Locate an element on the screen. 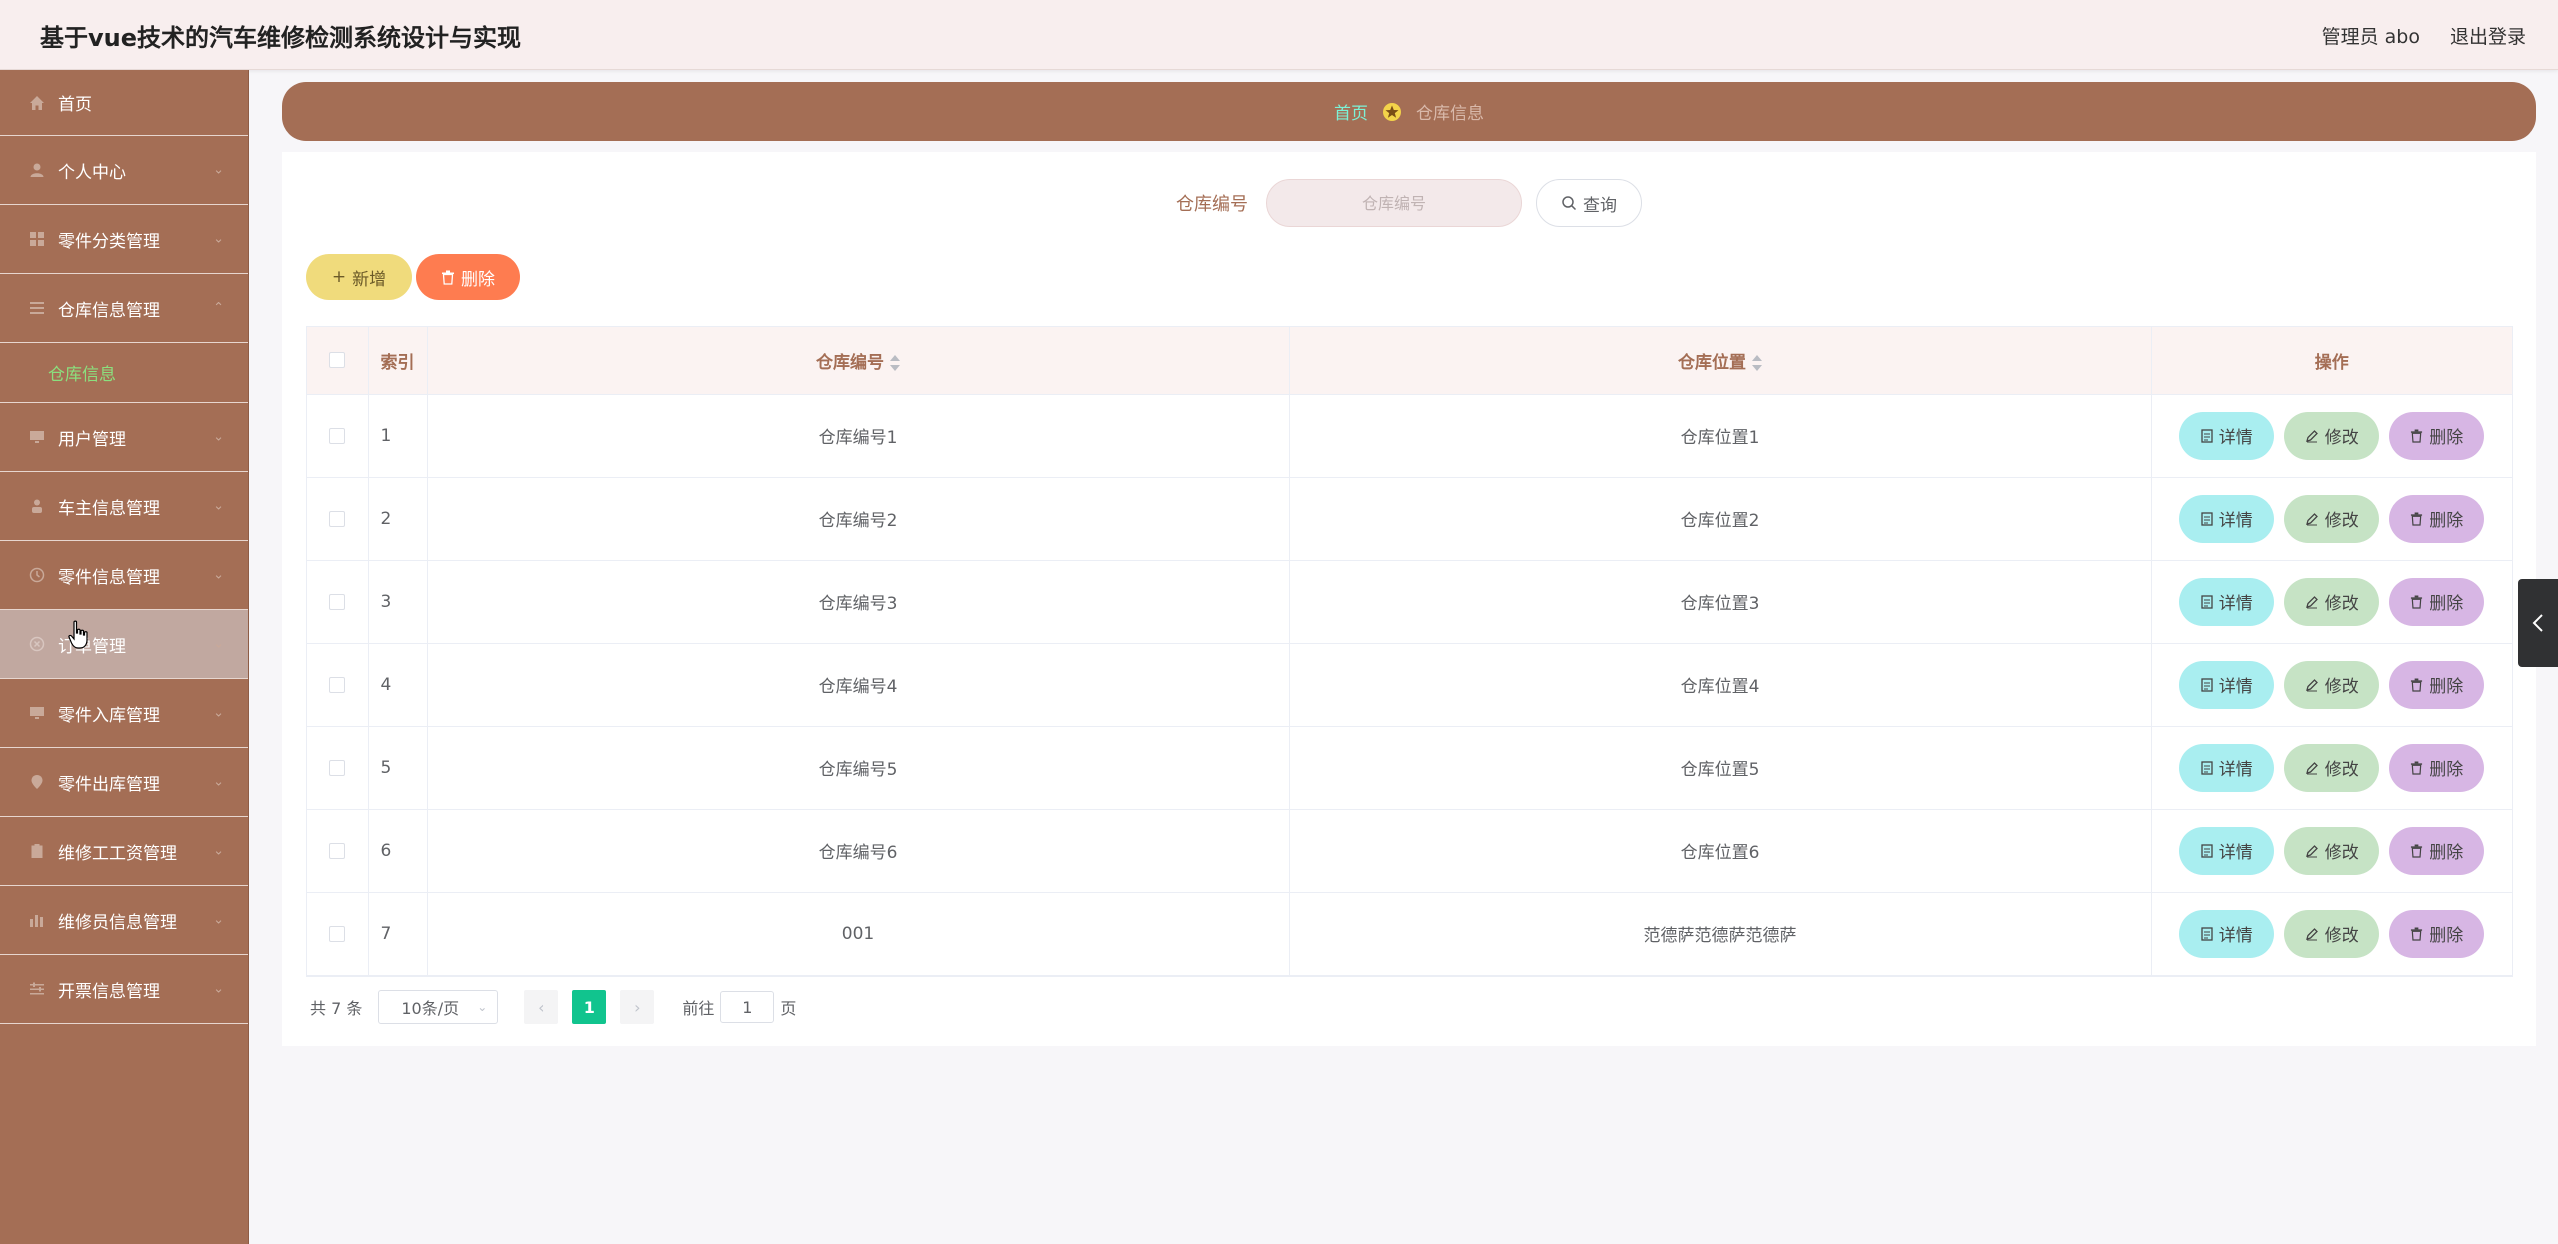 Image resolution: width=2558 pixels, height=1244 pixels. sidebar-subitem-label: 仓库信息 is located at coordinates (82, 375).